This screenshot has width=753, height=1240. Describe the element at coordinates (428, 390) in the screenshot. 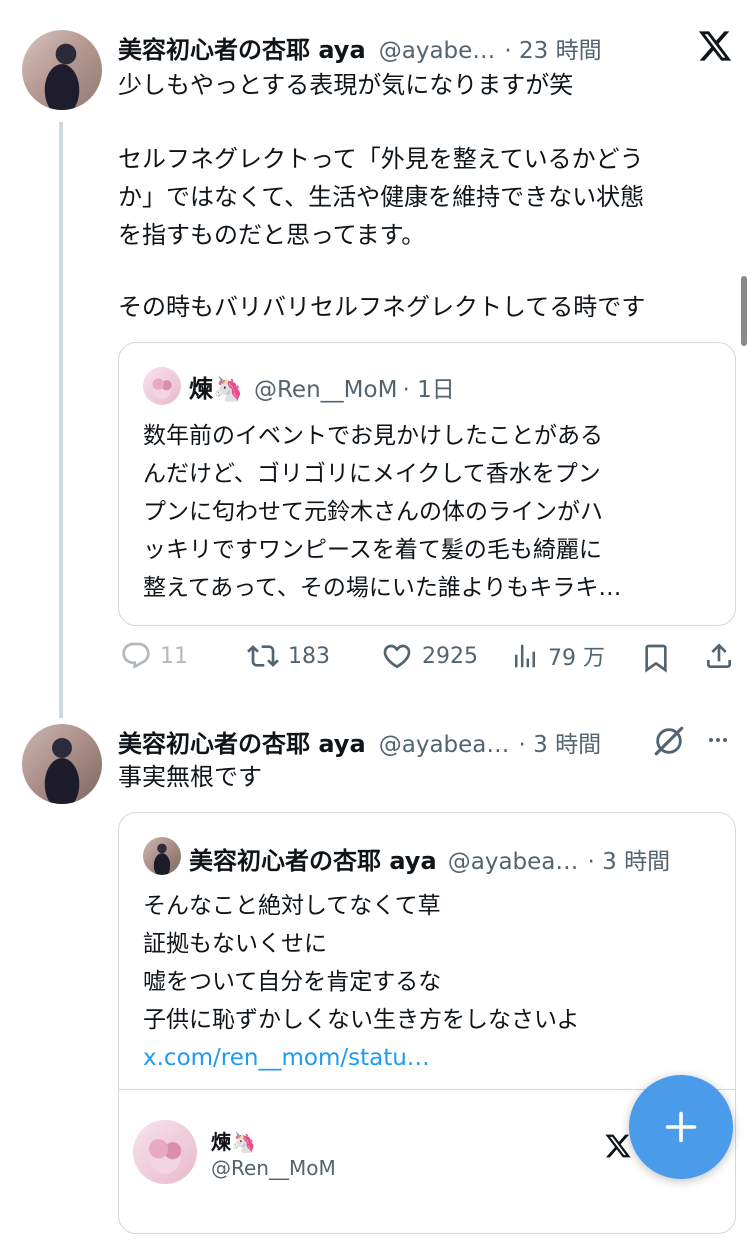

I see `quote-timestamp: · 1日` at that location.